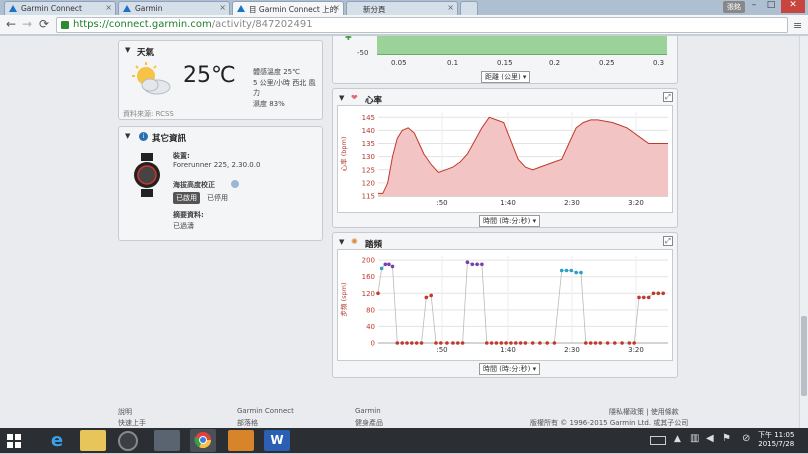  Describe the element at coordinates (256, 93) in the screenshot. I see `wind-text-cont: 力` at that location.